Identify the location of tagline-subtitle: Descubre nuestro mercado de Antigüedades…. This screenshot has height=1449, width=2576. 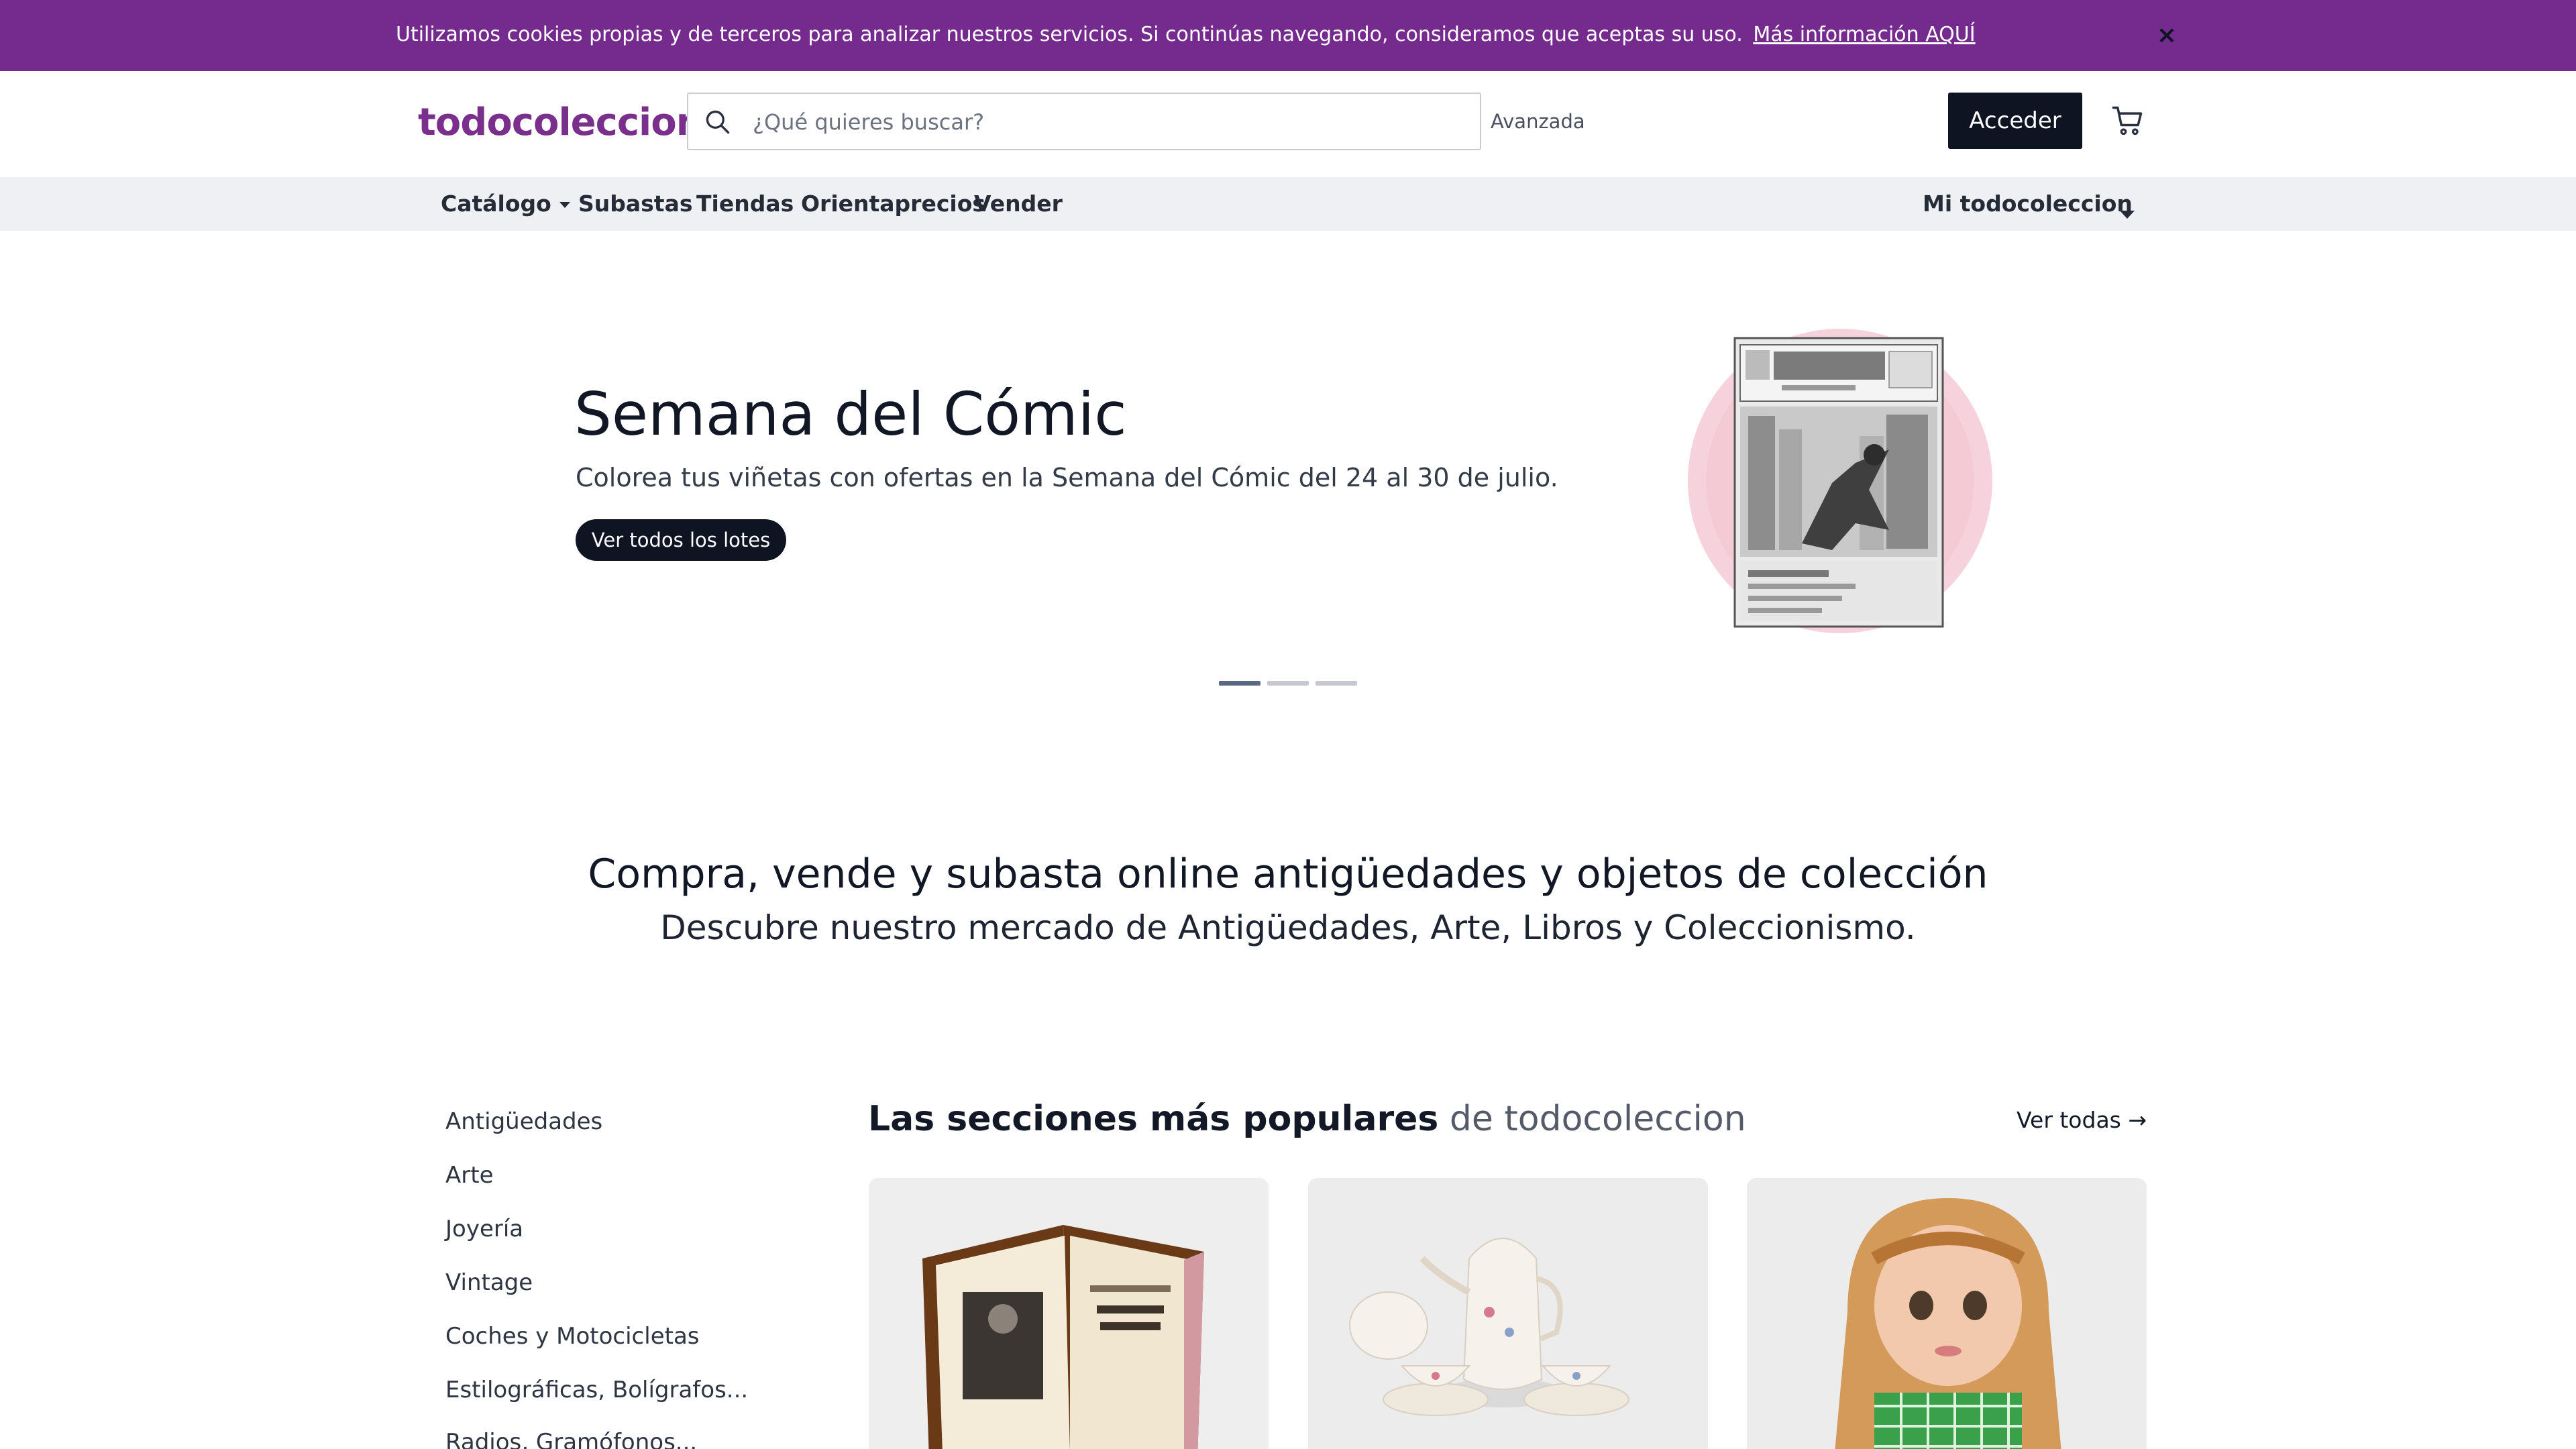
(1288, 927).